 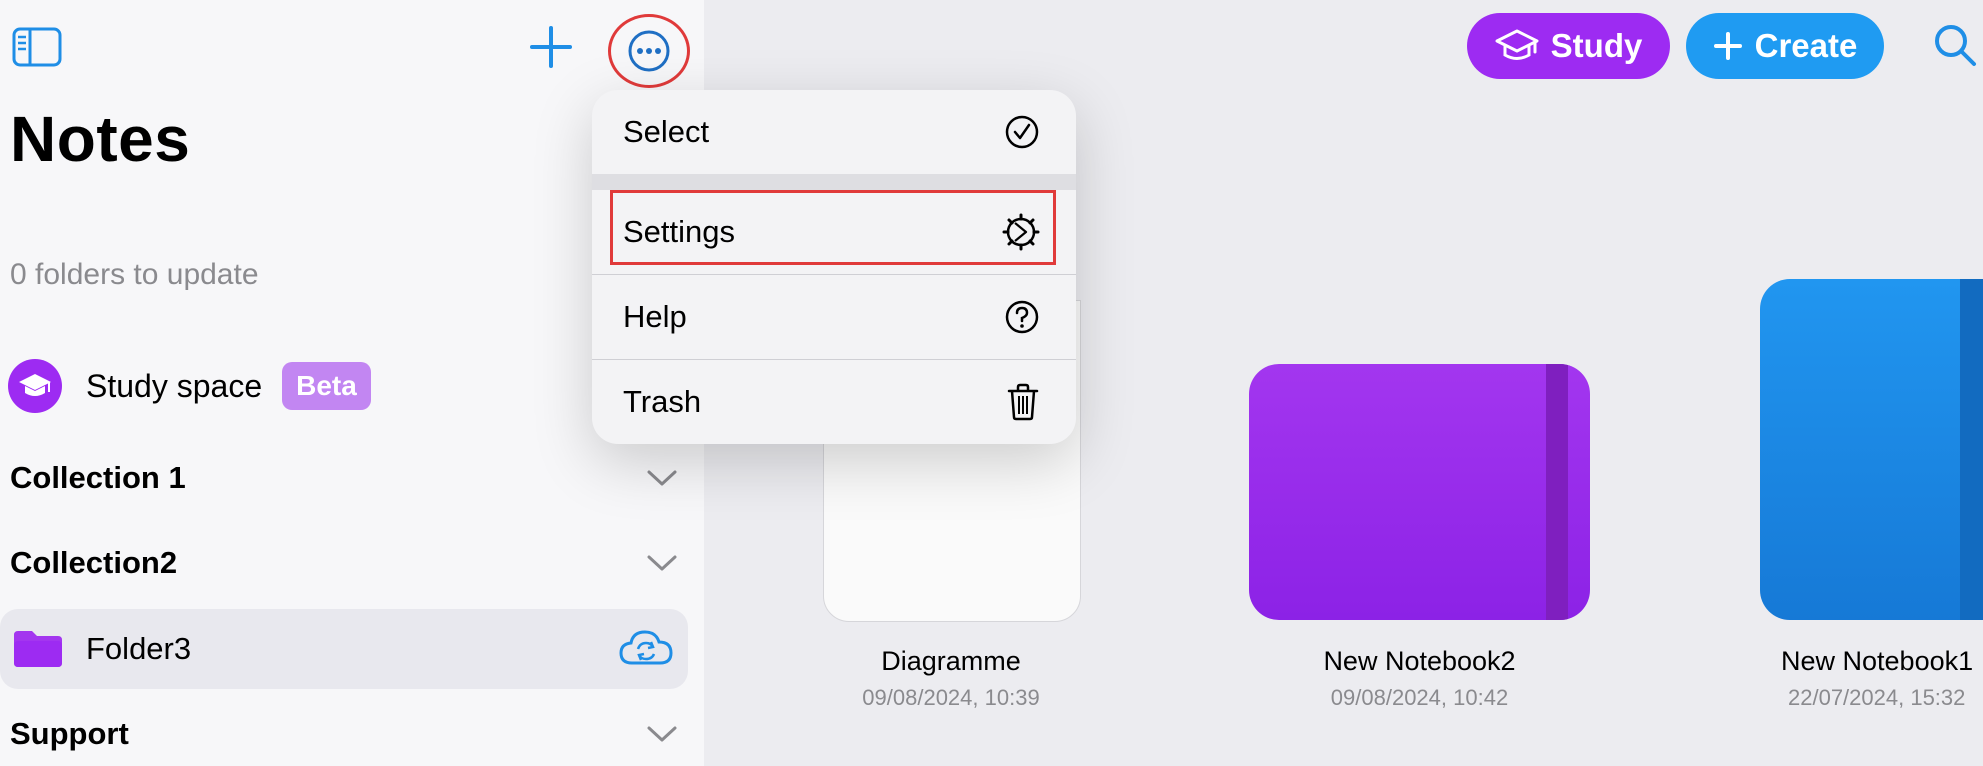 I want to click on highlight-ring, so click(x=649, y=51).